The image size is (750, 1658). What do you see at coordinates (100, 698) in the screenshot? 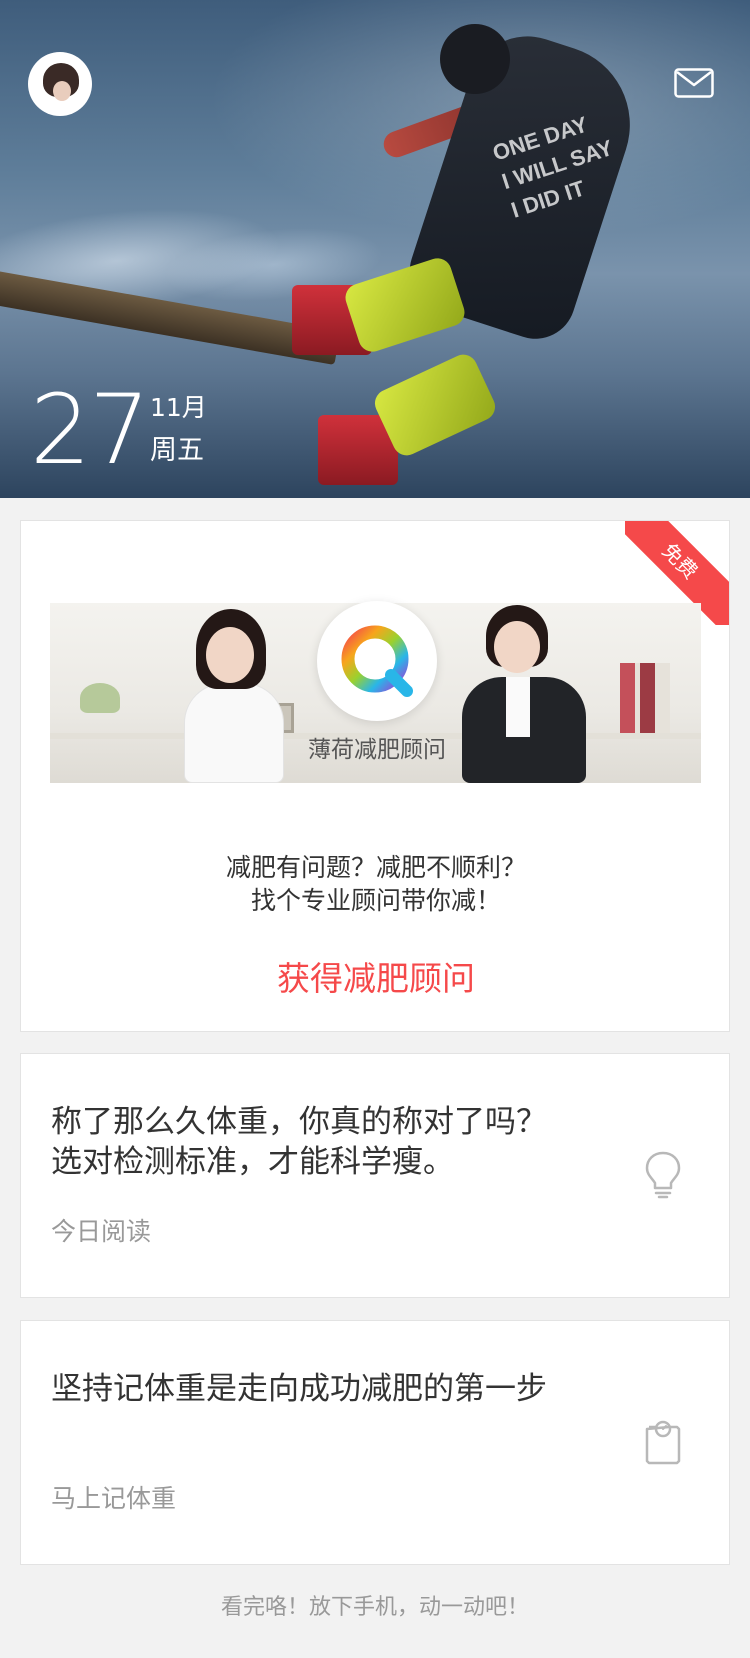
I see `plant-decor` at bounding box center [100, 698].